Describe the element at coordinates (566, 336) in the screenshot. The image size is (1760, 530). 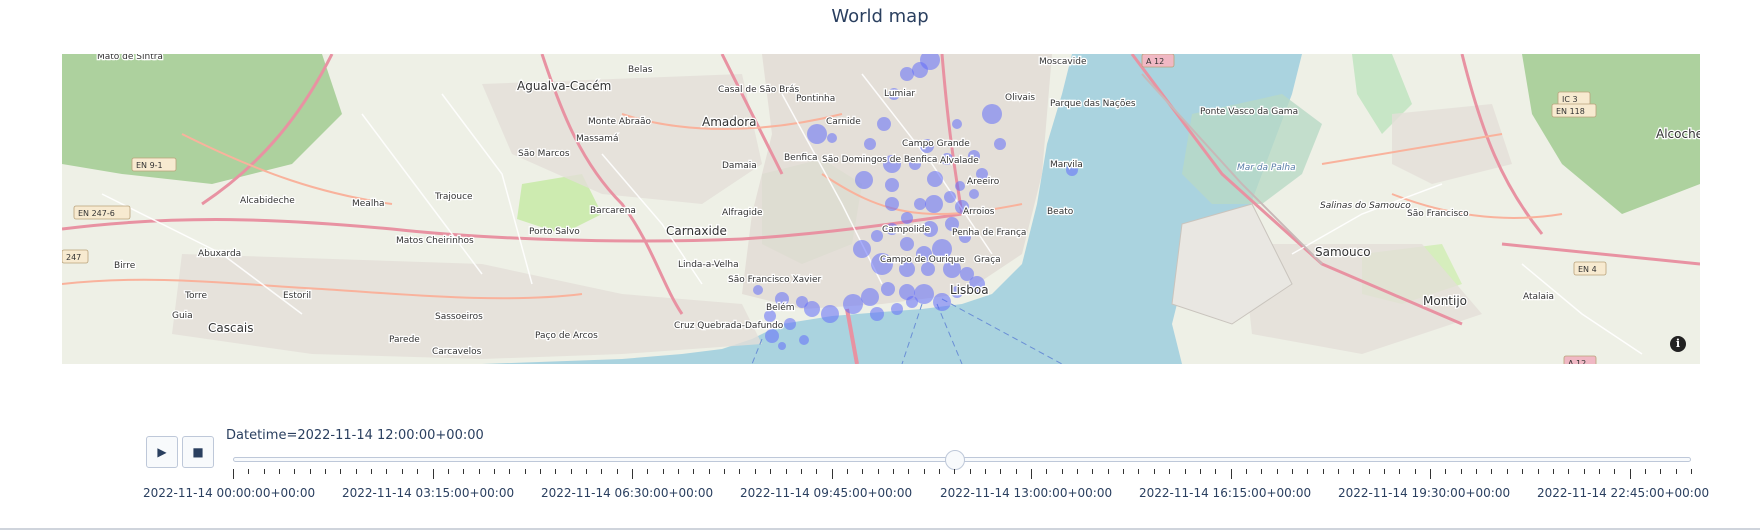
I see `place-label: Paço de Arcos` at that location.